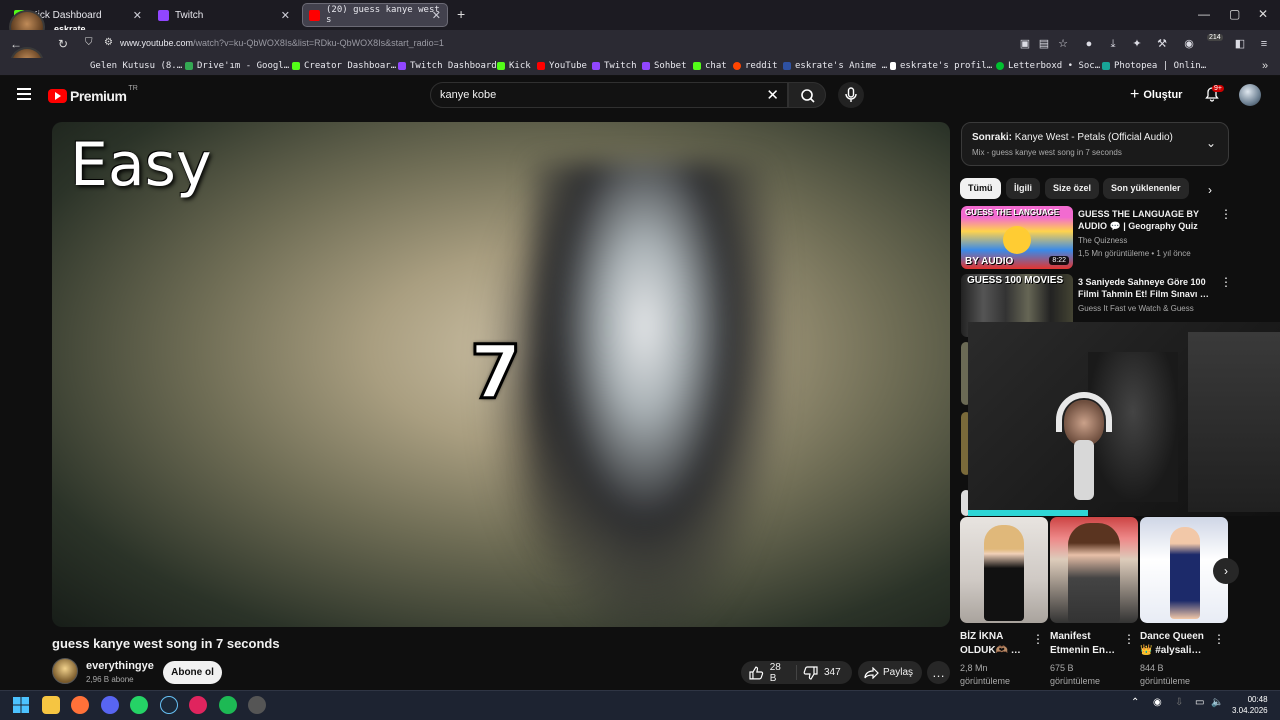 The image size is (1280, 720). I want to click on menu-icon: ≡, so click(1264, 44).